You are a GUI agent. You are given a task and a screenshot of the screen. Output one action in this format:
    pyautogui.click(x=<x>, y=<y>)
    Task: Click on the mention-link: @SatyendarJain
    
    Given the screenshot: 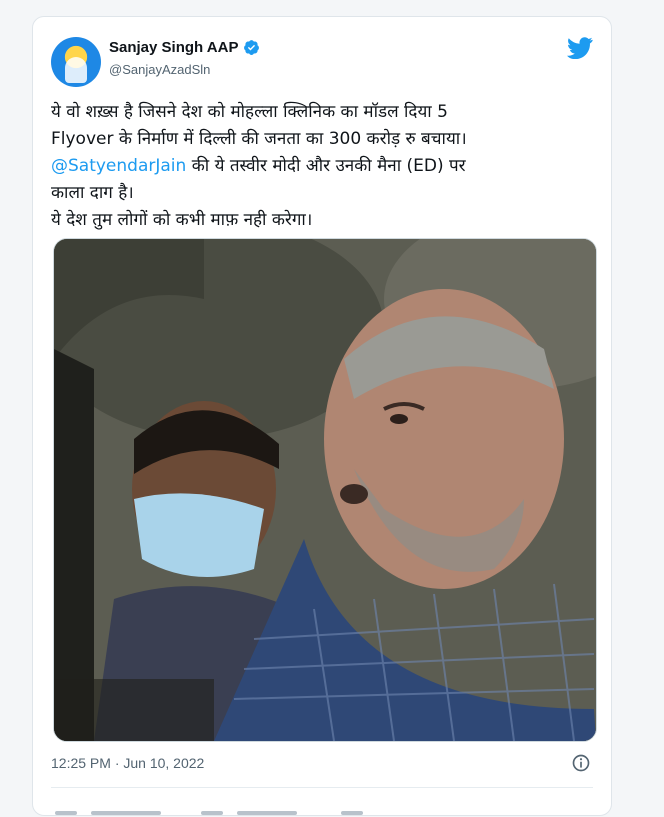 What is the action you would take?
    pyautogui.click(x=118, y=166)
    